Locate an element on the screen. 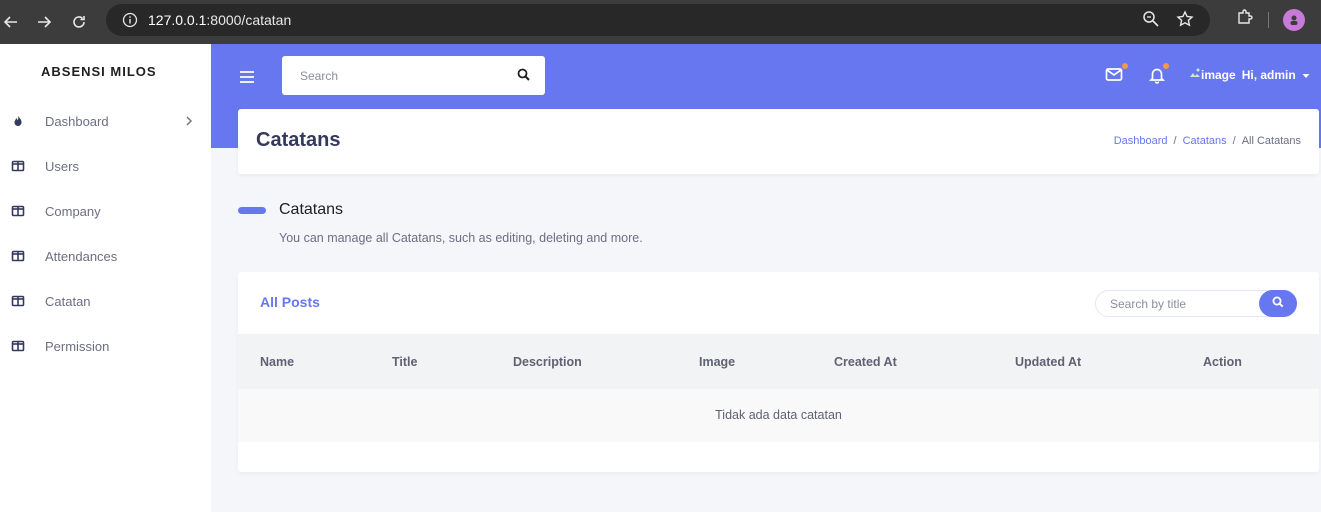 The width and height of the screenshot is (1321, 512). sidebar-item-label: Company is located at coordinates (73, 211).